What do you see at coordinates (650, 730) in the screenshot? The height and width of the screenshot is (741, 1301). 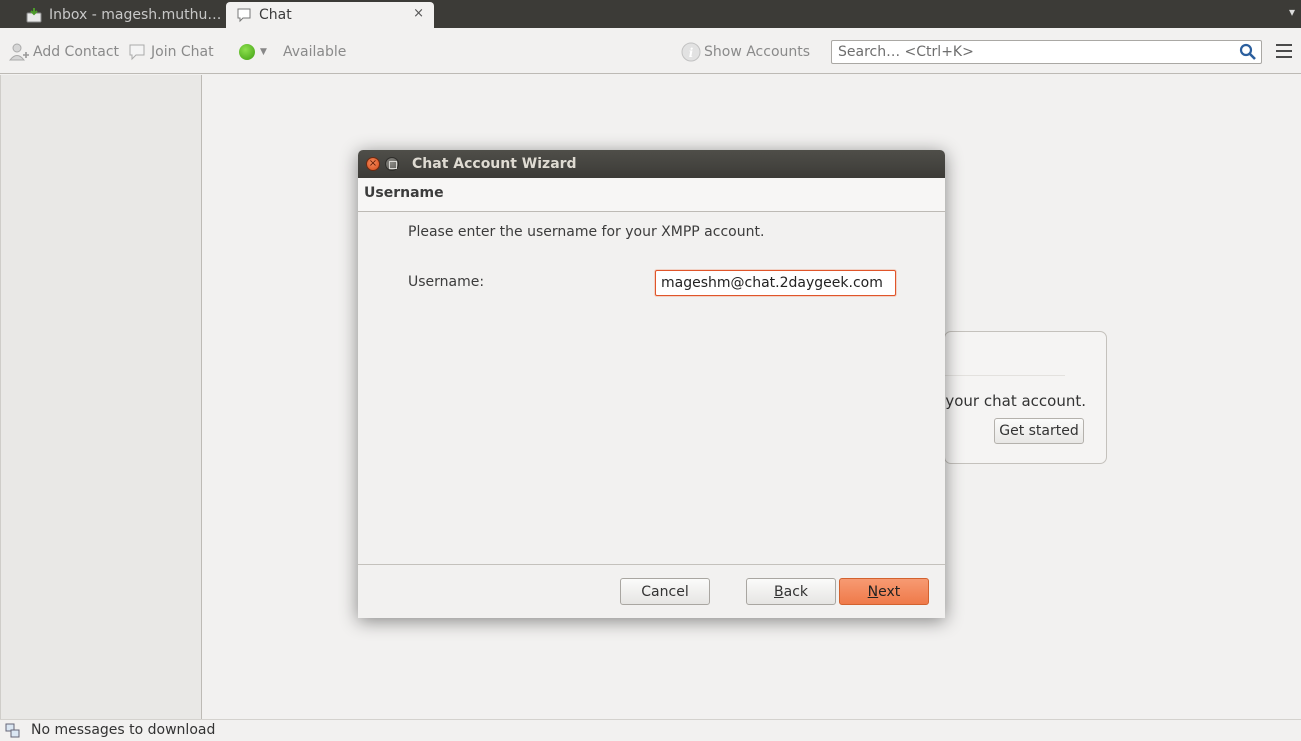 I see `status-bar: No messages to download` at bounding box center [650, 730].